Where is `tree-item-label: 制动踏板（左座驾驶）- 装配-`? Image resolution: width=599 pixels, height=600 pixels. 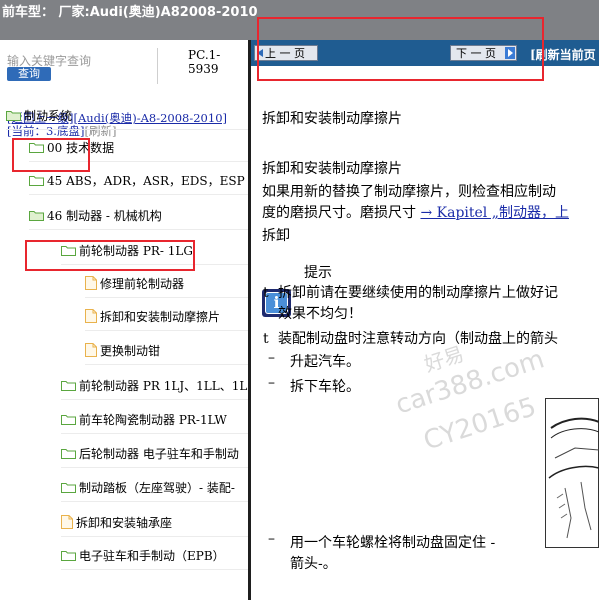 tree-item-label: 制动踏板（左座驾驶）- 装配- is located at coordinates (157, 487).